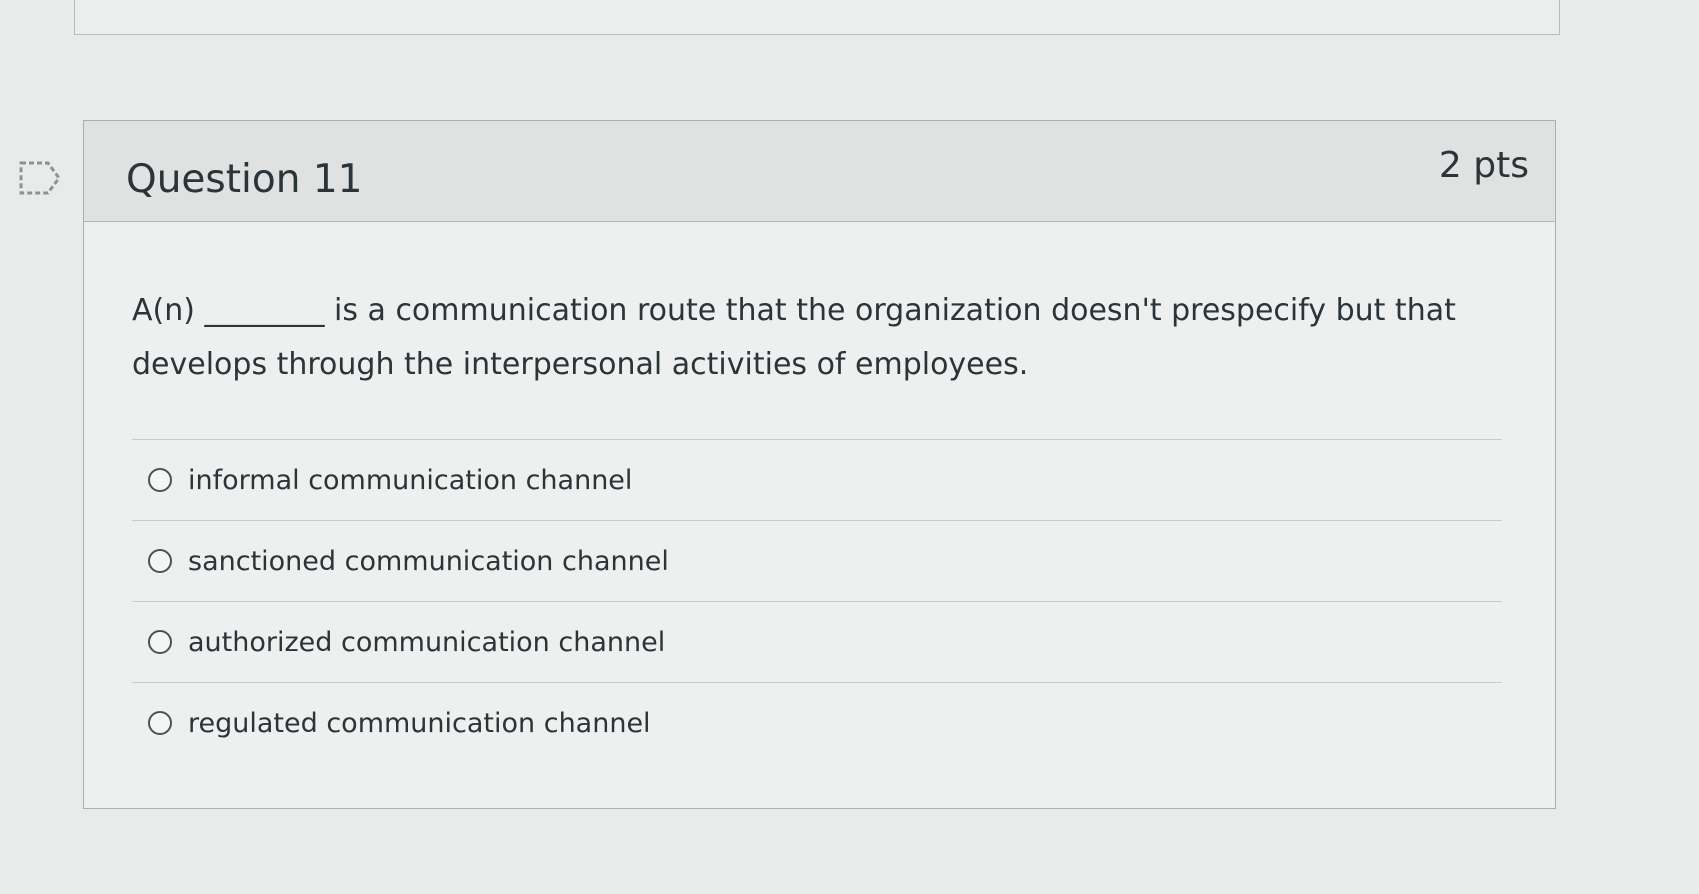 The height and width of the screenshot is (894, 1699). I want to click on answer-label: sanctioned communication channel, so click(428, 561).